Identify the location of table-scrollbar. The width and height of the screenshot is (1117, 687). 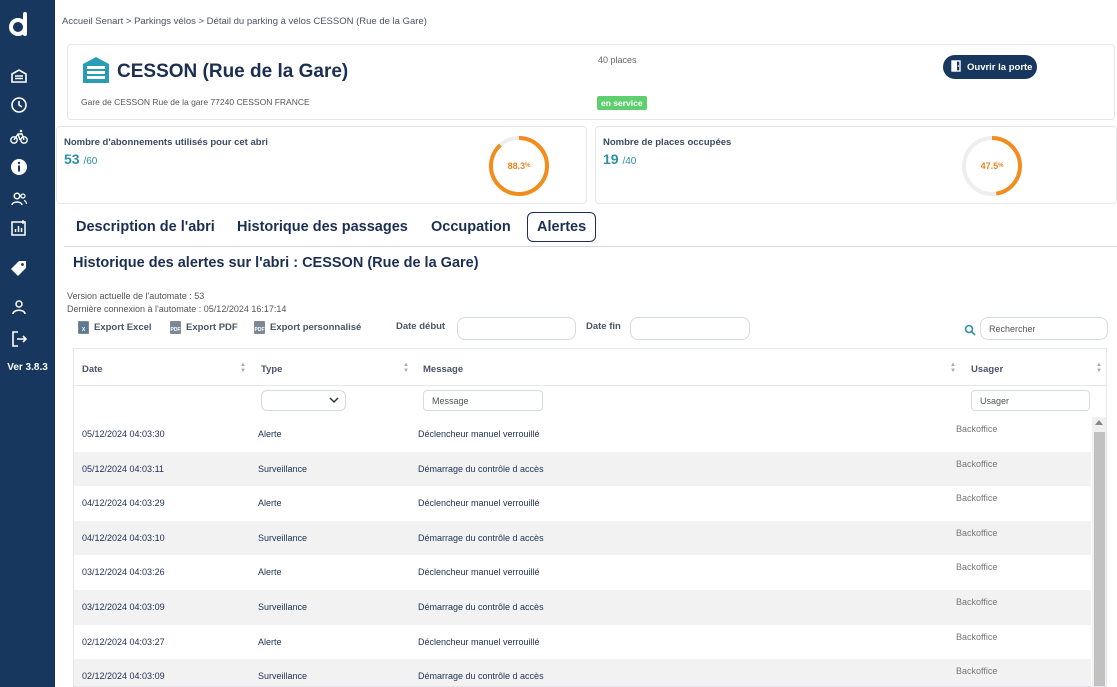
(1099, 551).